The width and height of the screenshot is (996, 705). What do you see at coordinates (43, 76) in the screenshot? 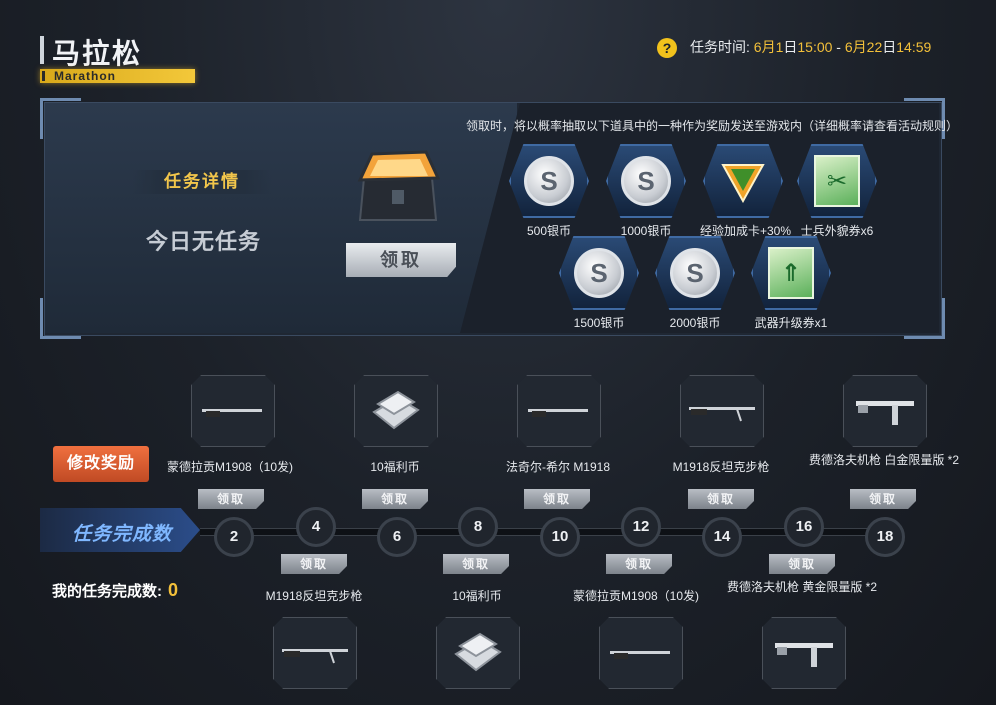
I see `subtitle-mark` at bounding box center [43, 76].